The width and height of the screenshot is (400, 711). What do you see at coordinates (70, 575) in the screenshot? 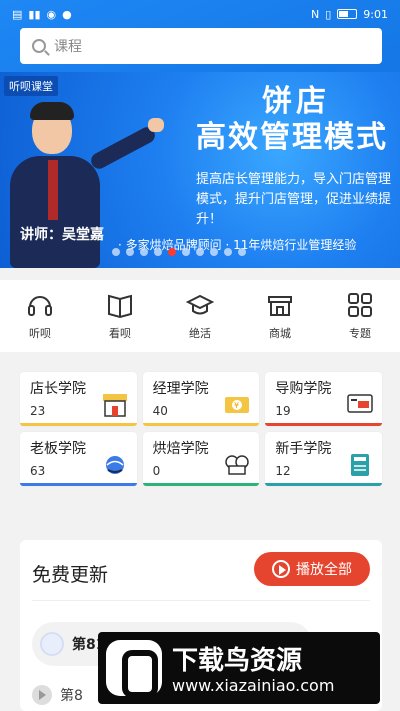
I see `free-updates-title: 免费更新` at bounding box center [70, 575].